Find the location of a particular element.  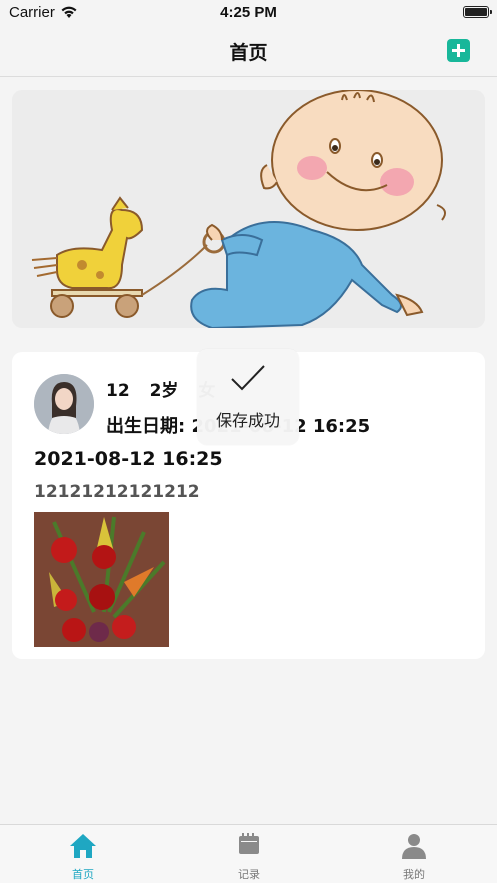

baby-head is located at coordinates (353, 160).